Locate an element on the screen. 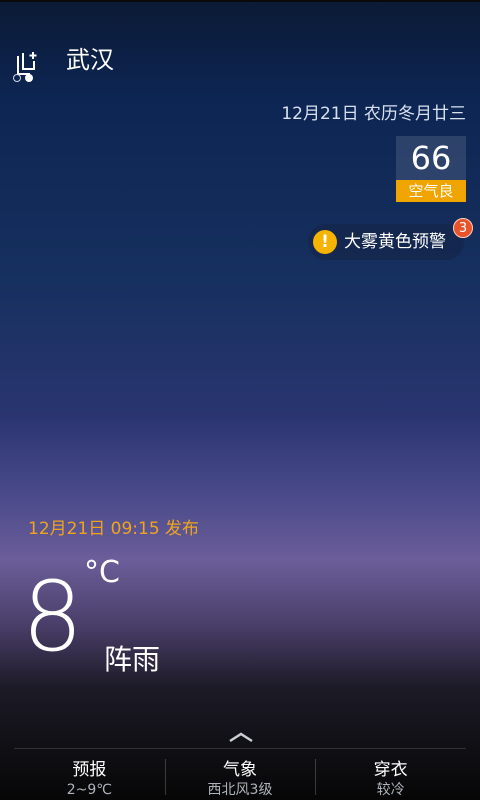 This screenshot has width=480, height=800. tab-subtitle: 较冷 is located at coordinates (390, 790).